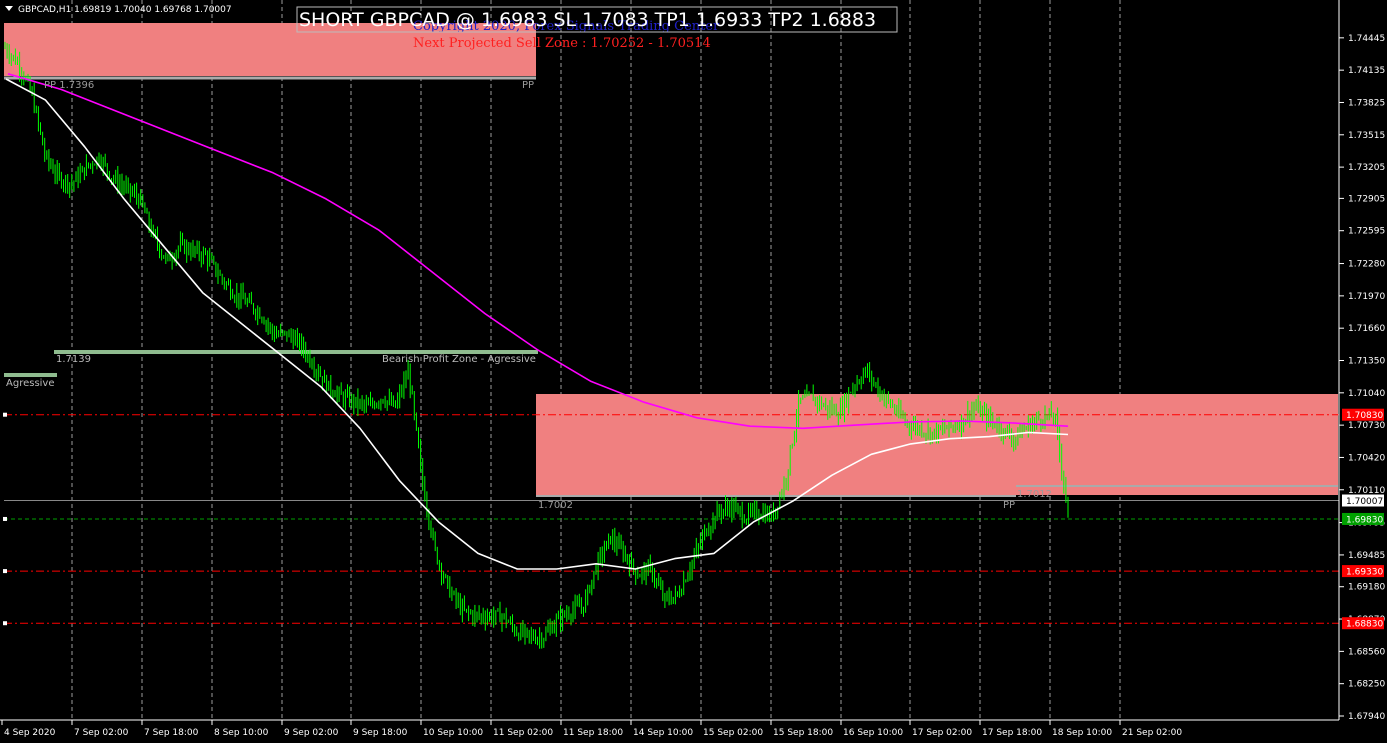  Describe the element at coordinates (1034, 494) in the screenshot. I see `pp-mid-right-level-label: 1.7012` at that location.